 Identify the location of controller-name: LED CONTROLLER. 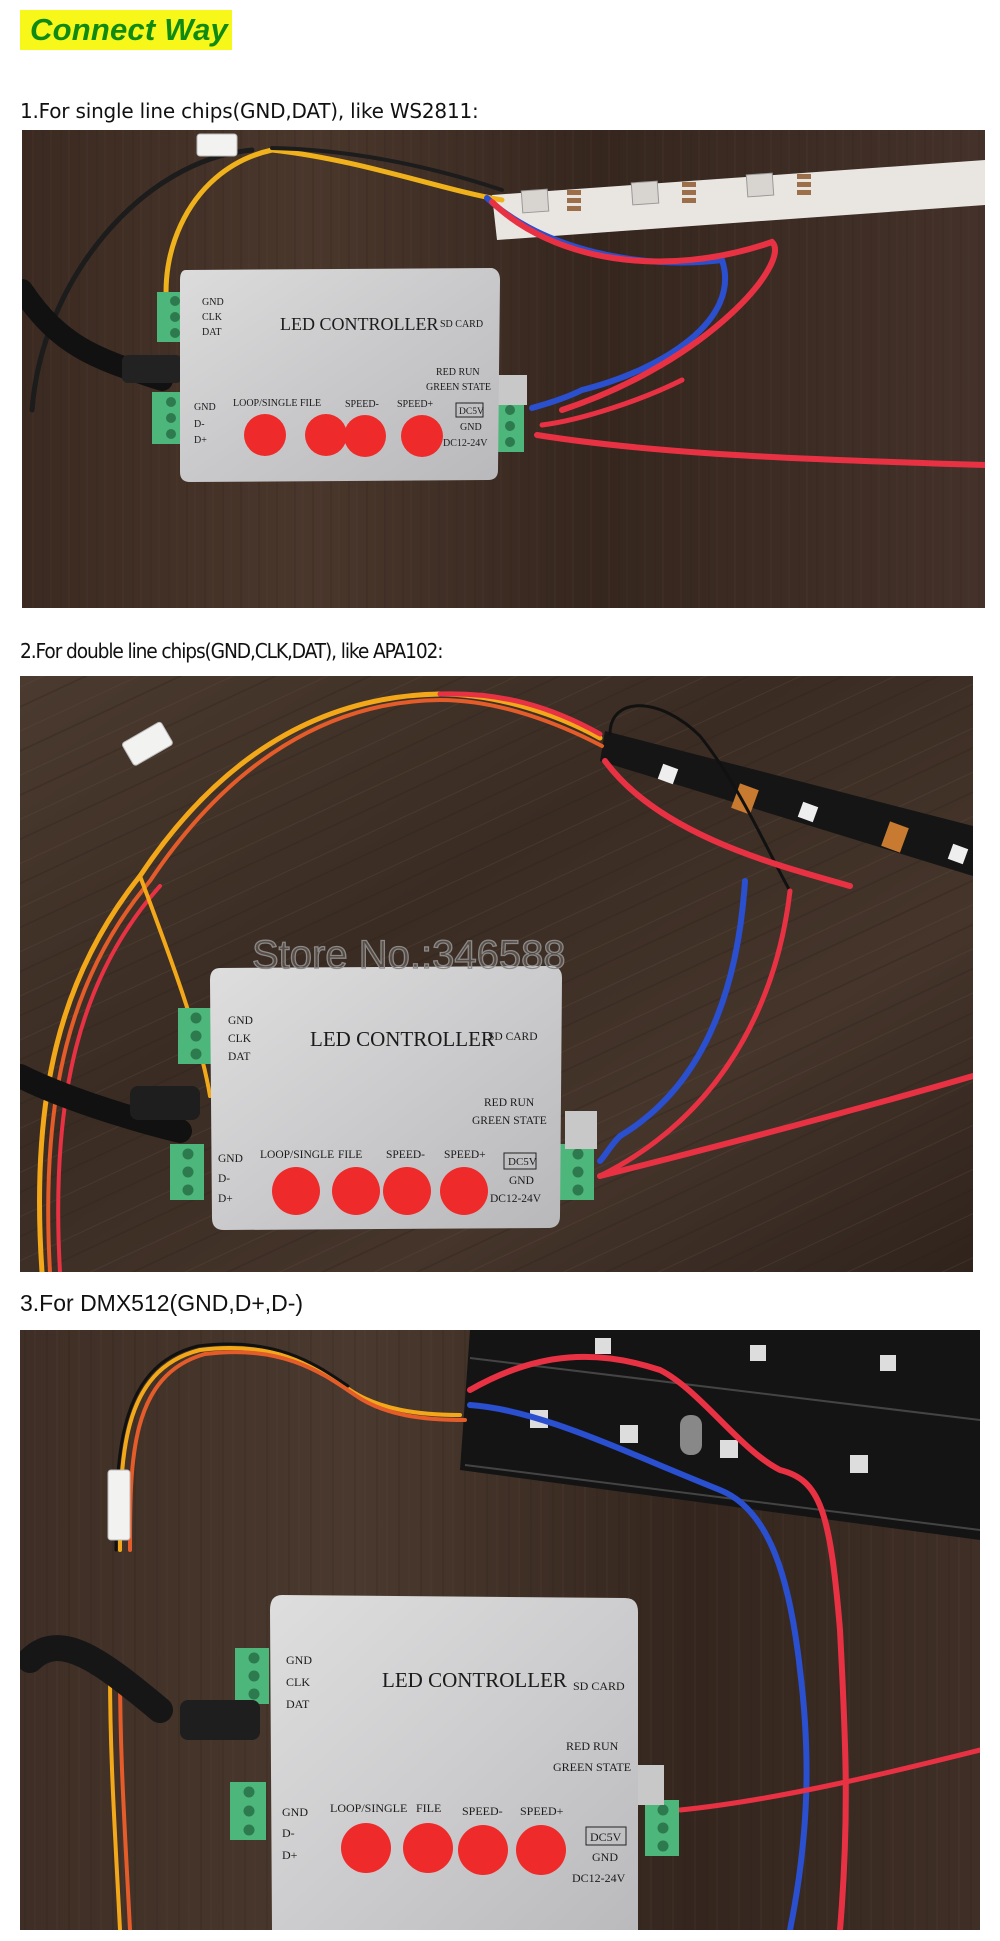
(359, 324).